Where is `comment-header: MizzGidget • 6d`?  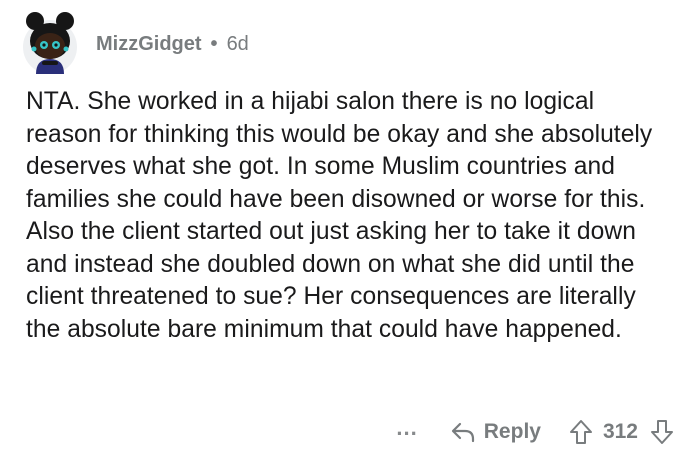 comment-header: MizzGidget • 6d is located at coordinates (134, 43).